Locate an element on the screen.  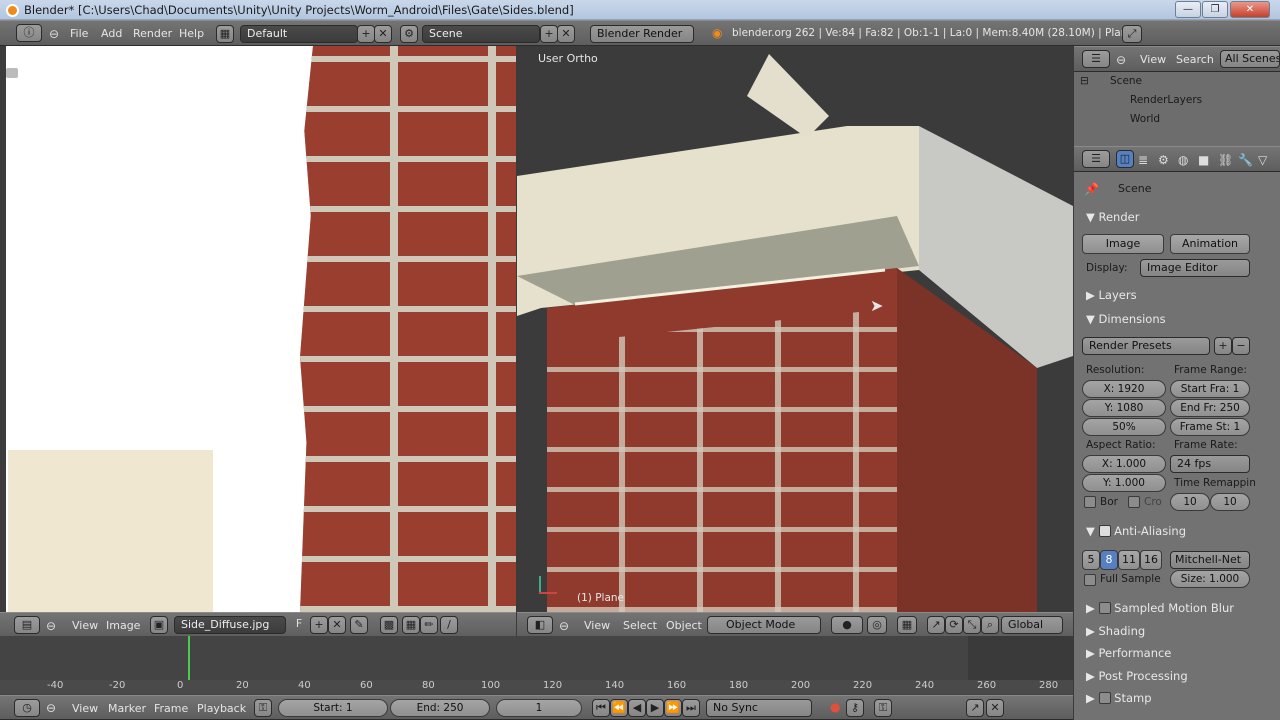
start-frame-field: Start Fra: 1 is located at coordinates (1210, 389).